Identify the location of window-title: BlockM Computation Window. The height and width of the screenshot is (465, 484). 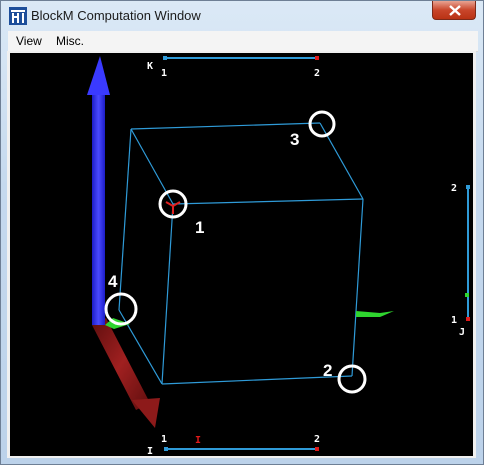
(116, 15).